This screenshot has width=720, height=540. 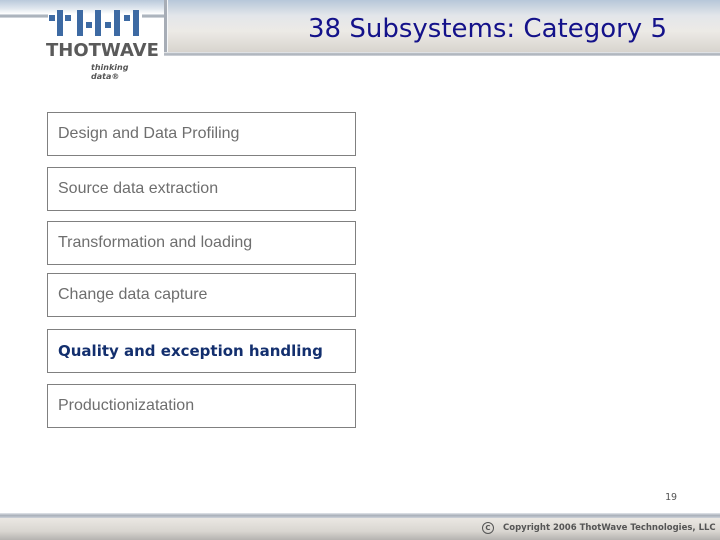 I want to click on subsystem-item-design-profiling: Design and Data Profiling, so click(x=201, y=134).